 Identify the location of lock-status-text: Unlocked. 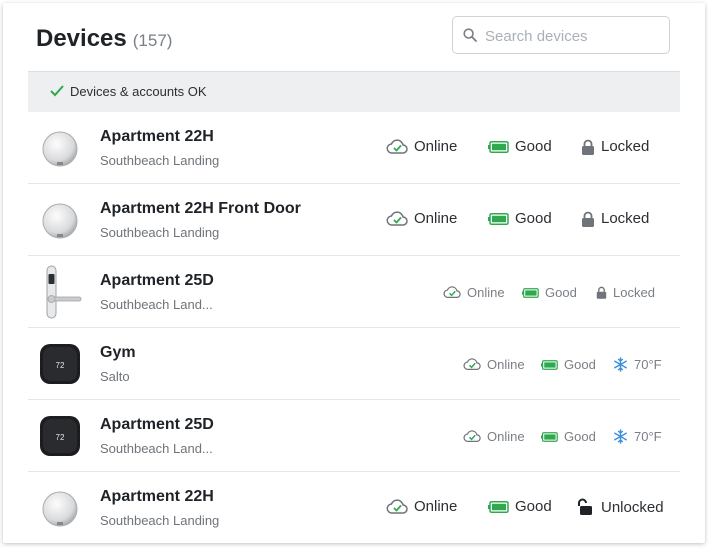
(632, 507).